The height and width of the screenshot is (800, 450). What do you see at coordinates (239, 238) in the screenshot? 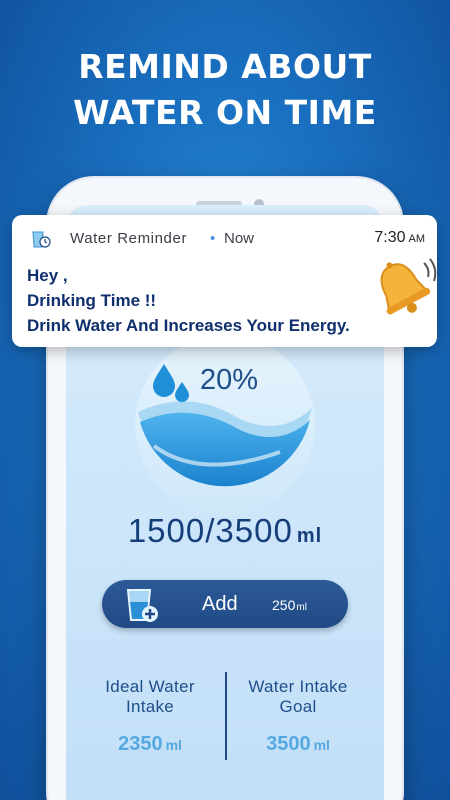
I see `notification-when: Now` at bounding box center [239, 238].